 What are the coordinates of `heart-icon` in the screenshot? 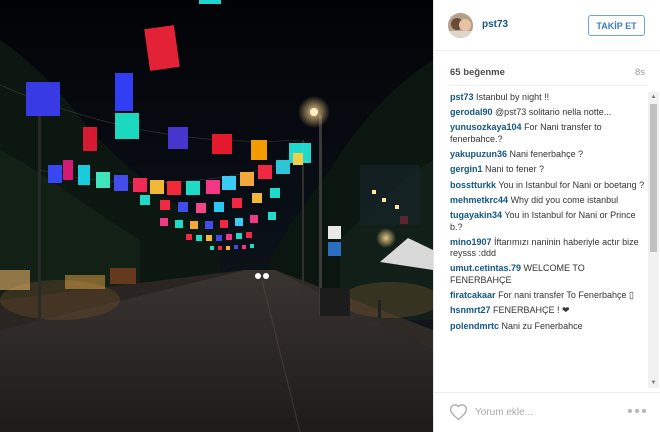 It's located at (458, 412).